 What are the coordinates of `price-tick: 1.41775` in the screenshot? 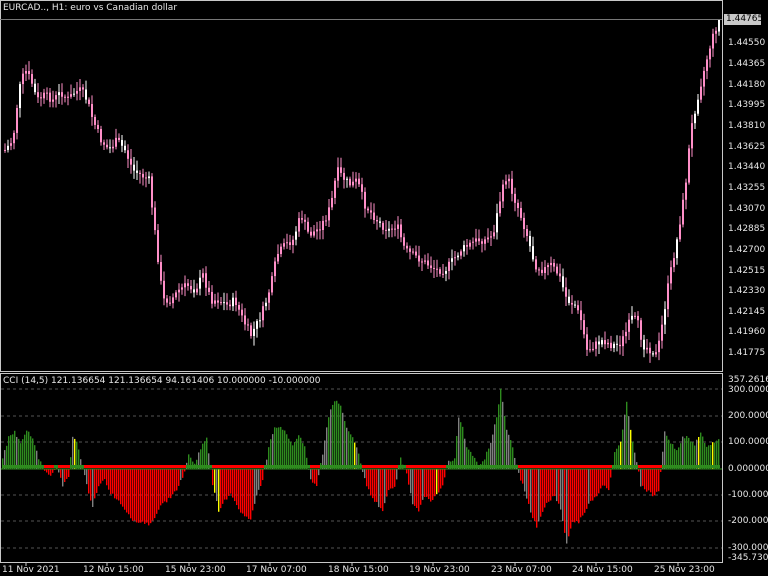 It's located at (747, 353).